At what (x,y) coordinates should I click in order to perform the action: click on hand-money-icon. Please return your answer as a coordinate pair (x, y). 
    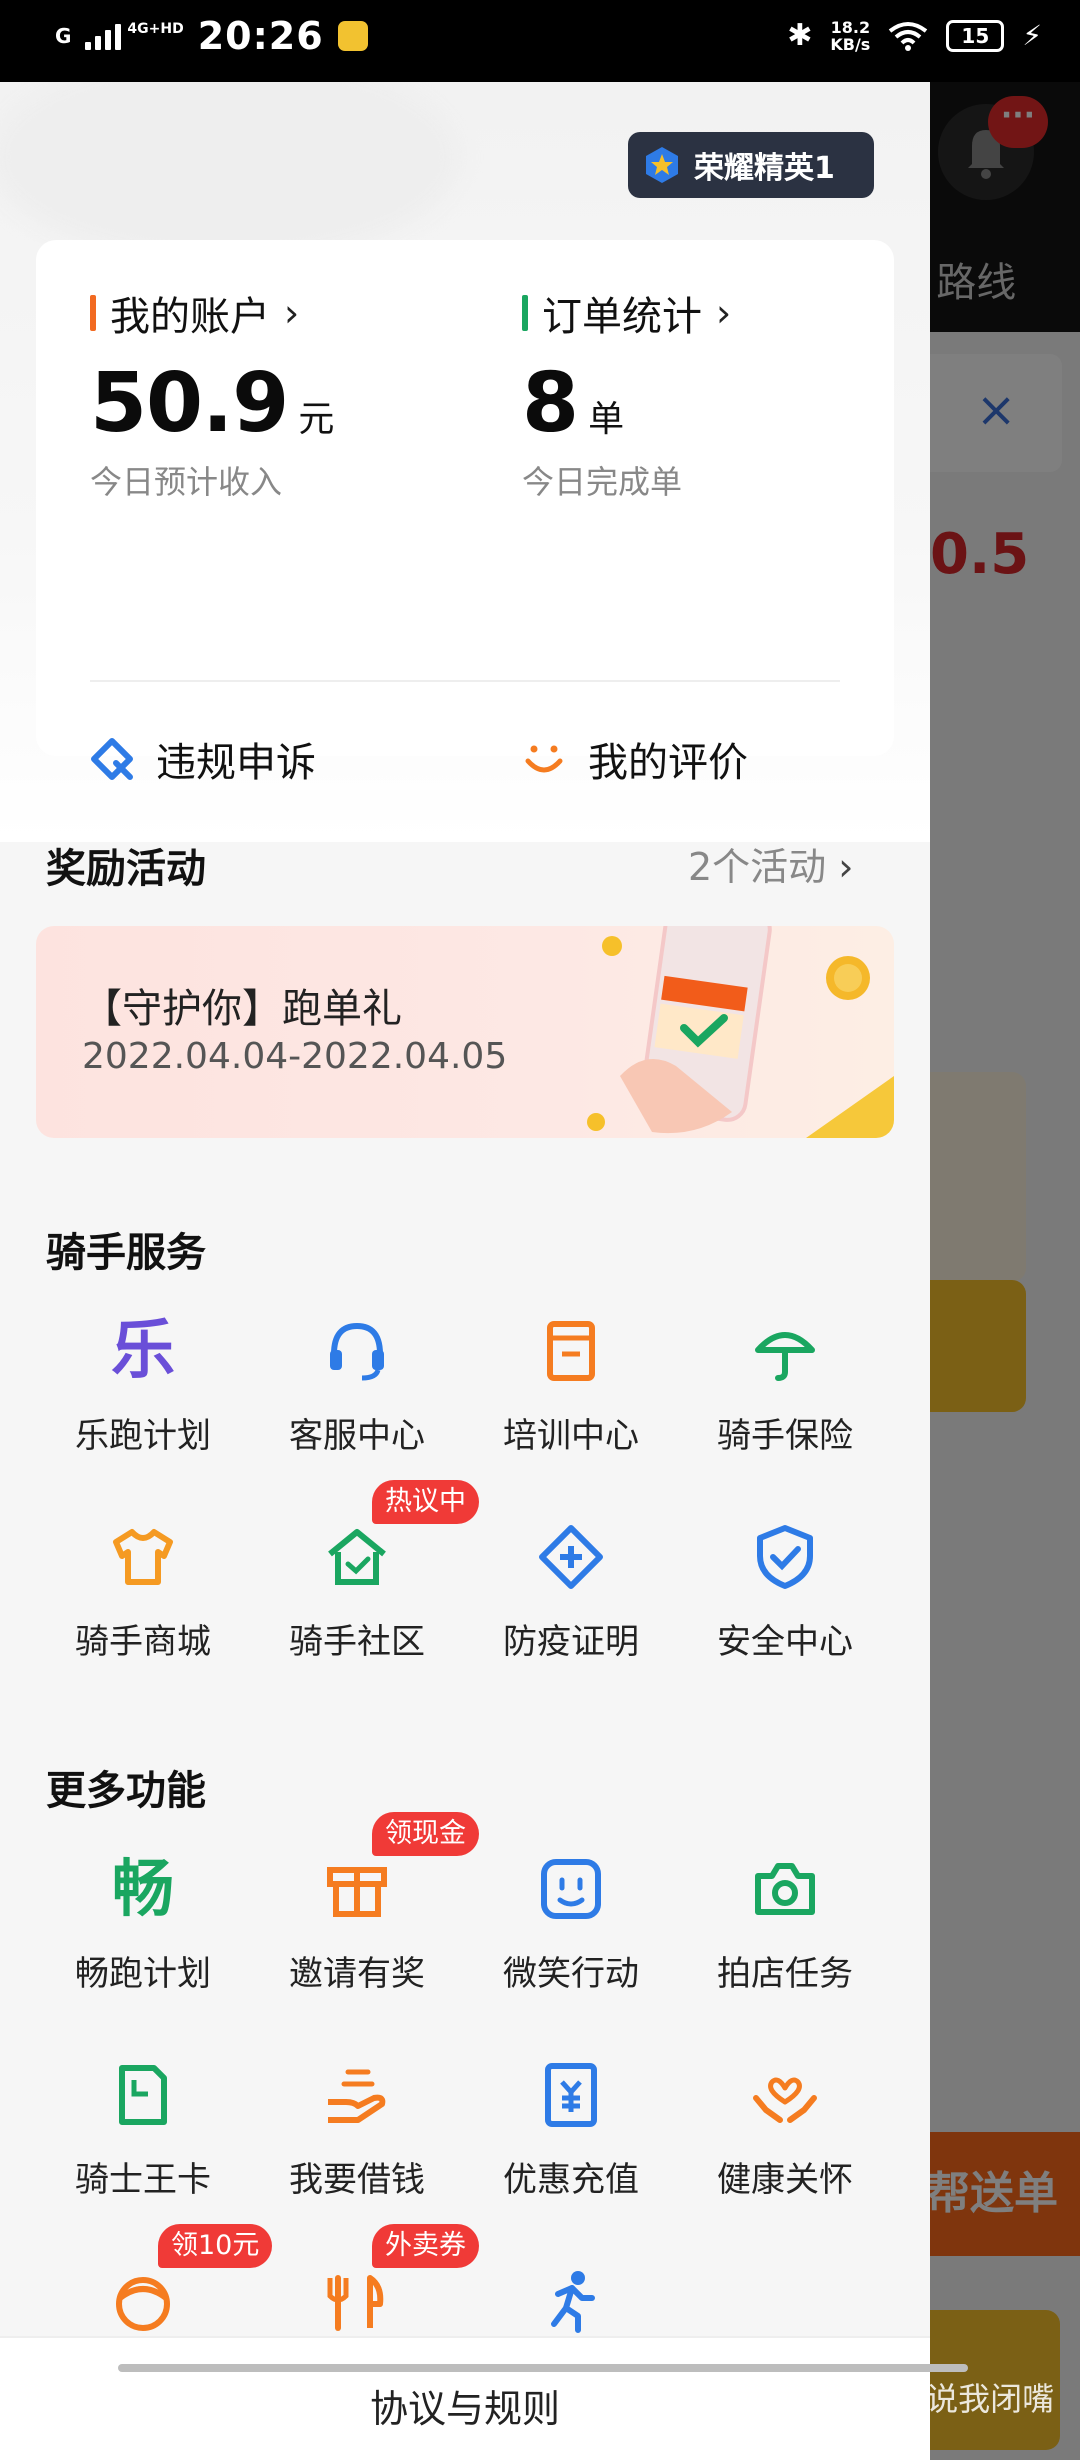
    Looking at the image, I should click on (357, 2096).